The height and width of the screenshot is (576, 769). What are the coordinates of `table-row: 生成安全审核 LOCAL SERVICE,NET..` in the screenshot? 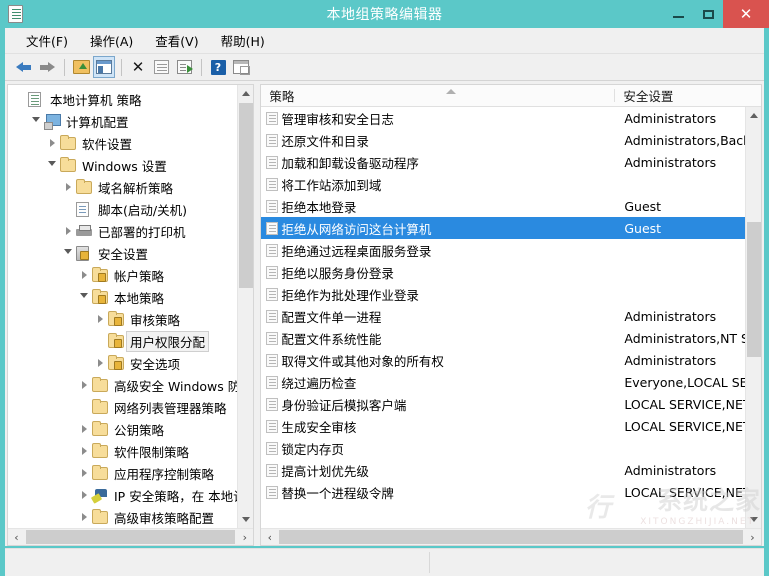 It's located at (511, 426).